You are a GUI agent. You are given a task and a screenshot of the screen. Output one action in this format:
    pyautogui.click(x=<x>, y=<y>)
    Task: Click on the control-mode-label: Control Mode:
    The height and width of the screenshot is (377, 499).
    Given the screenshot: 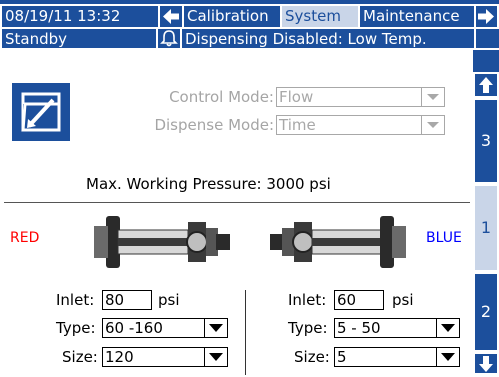 What is the action you would take?
    pyautogui.click(x=221, y=97)
    